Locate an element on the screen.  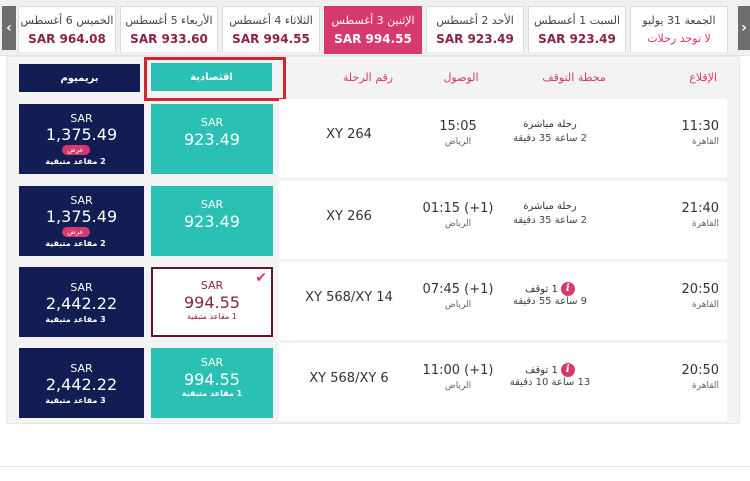
date-tab-thu-6-aug: الخميس 6 أغسطس SAR 964.08 is located at coordinates (67, 29).